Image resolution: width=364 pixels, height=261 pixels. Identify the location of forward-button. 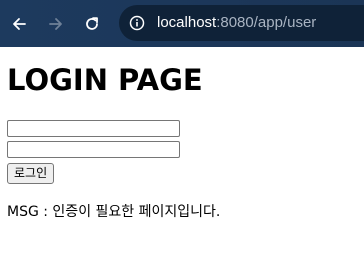
(56, 24).